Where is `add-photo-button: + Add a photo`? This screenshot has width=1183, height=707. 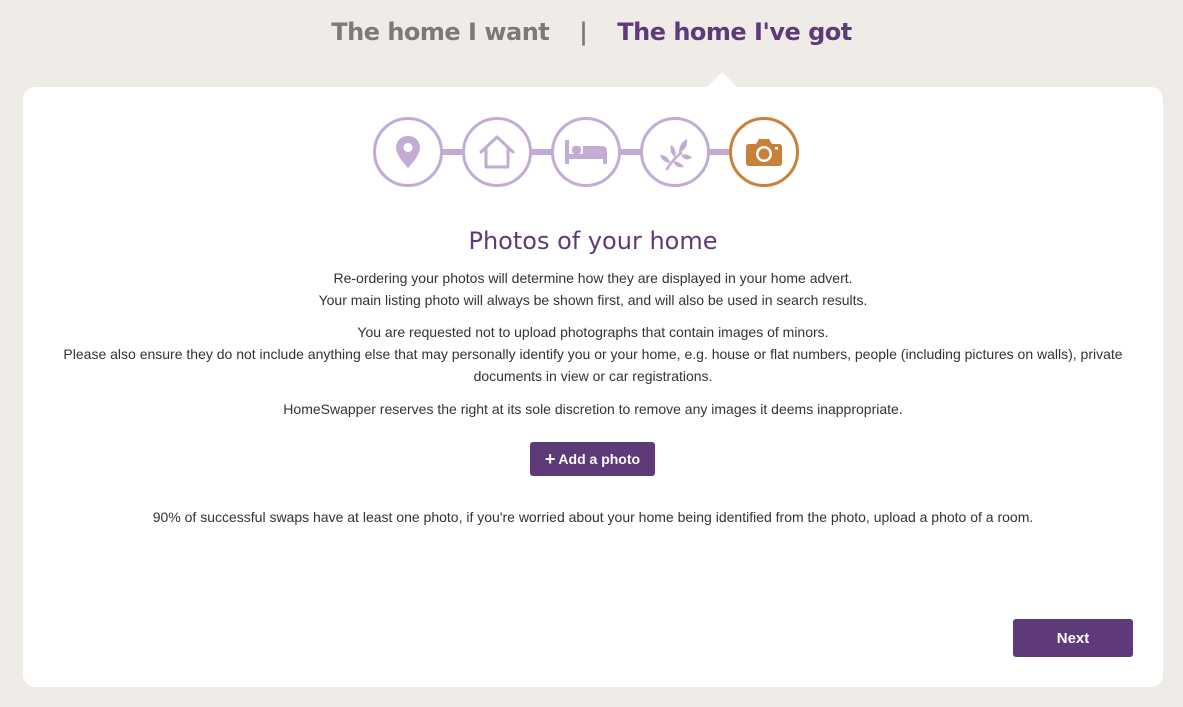
add-photo-button: + Add a photo is located at coordinates (592, 459).